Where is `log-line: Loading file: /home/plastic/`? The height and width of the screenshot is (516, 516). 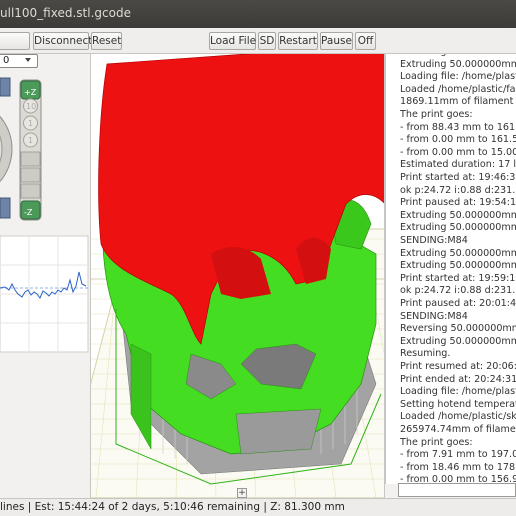
log-line: Loading file: /home/plastic/ is located at coordinates (458, 392).